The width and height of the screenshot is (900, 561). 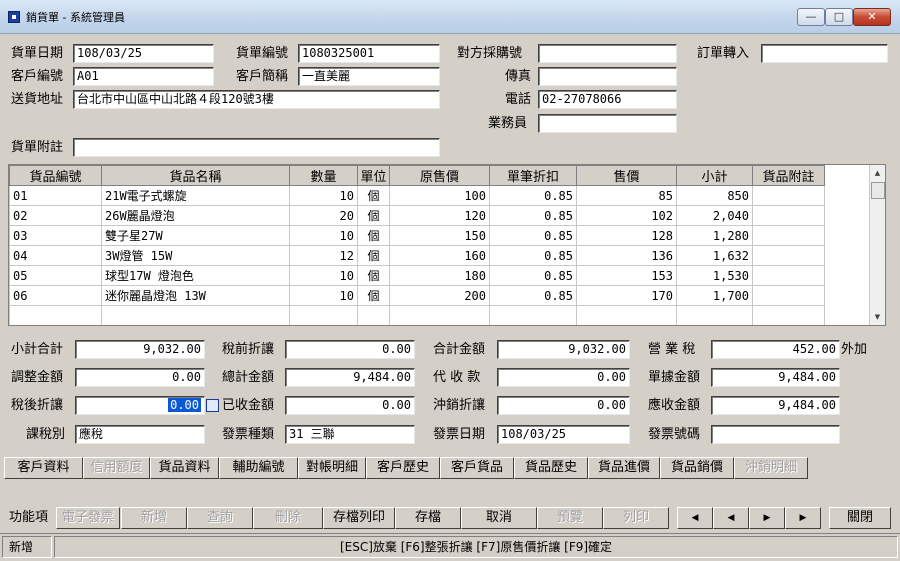 I want to click on table-cell: 150, so click(x=439, y=235).